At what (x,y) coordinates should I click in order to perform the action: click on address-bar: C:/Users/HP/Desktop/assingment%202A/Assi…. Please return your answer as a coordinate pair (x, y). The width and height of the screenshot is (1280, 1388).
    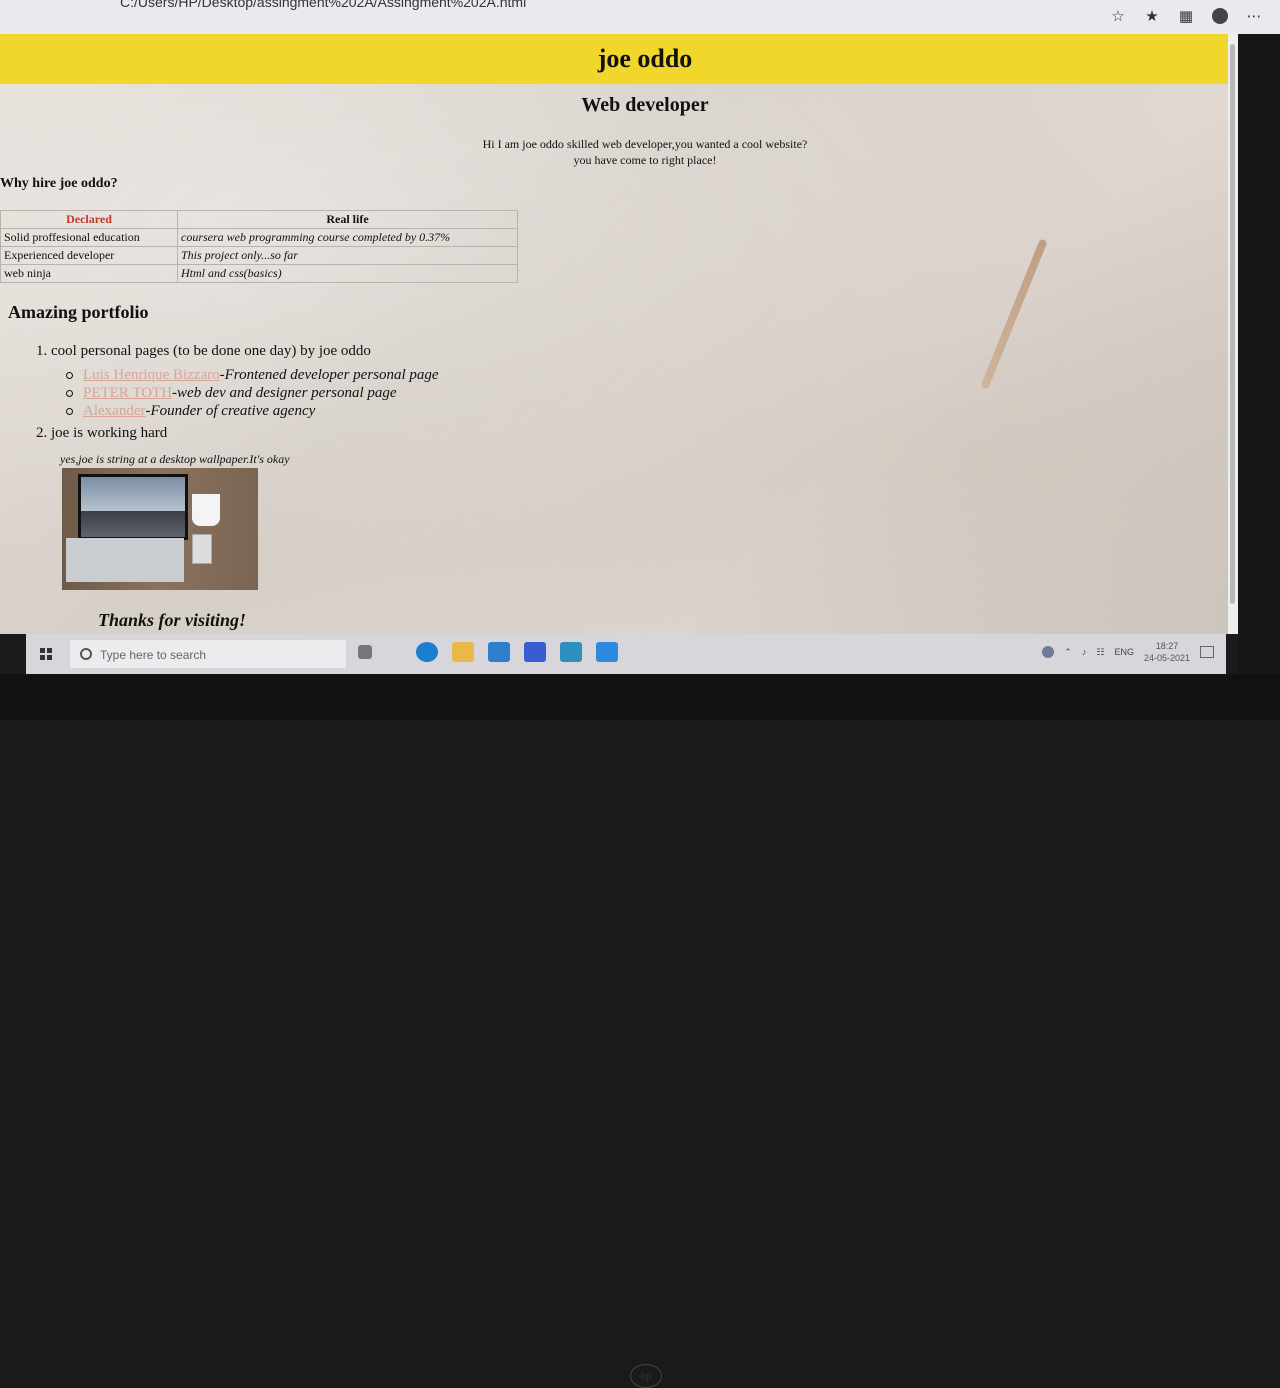
    Looking at the image, I should click on (323, 5).